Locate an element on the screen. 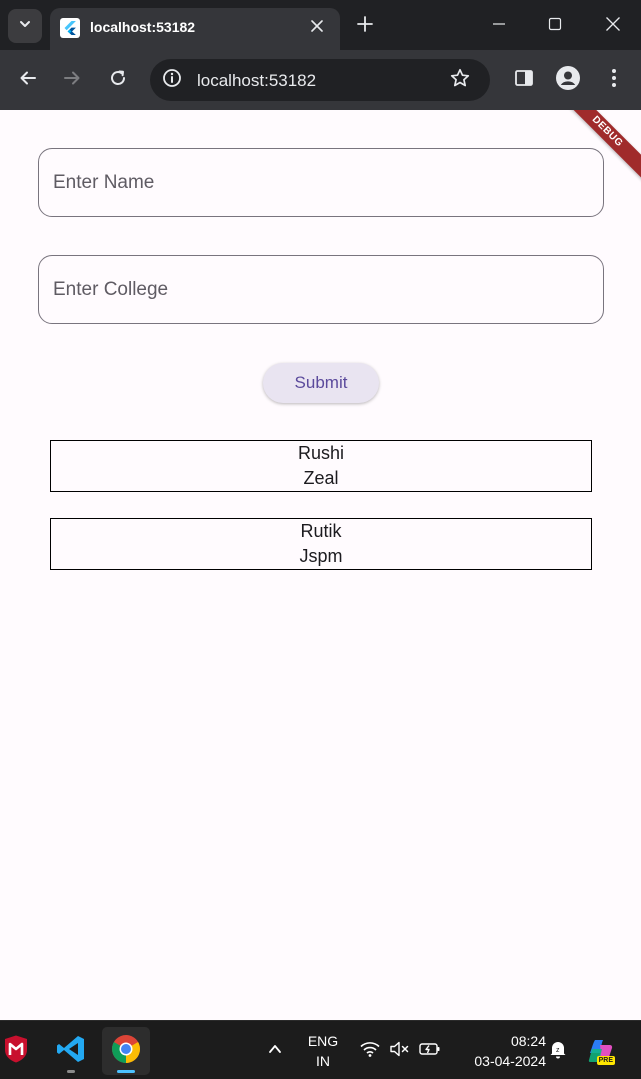 This screenshot has height=1079, width=641. flutter-favicon-icon is located at coordinates (70, 28).